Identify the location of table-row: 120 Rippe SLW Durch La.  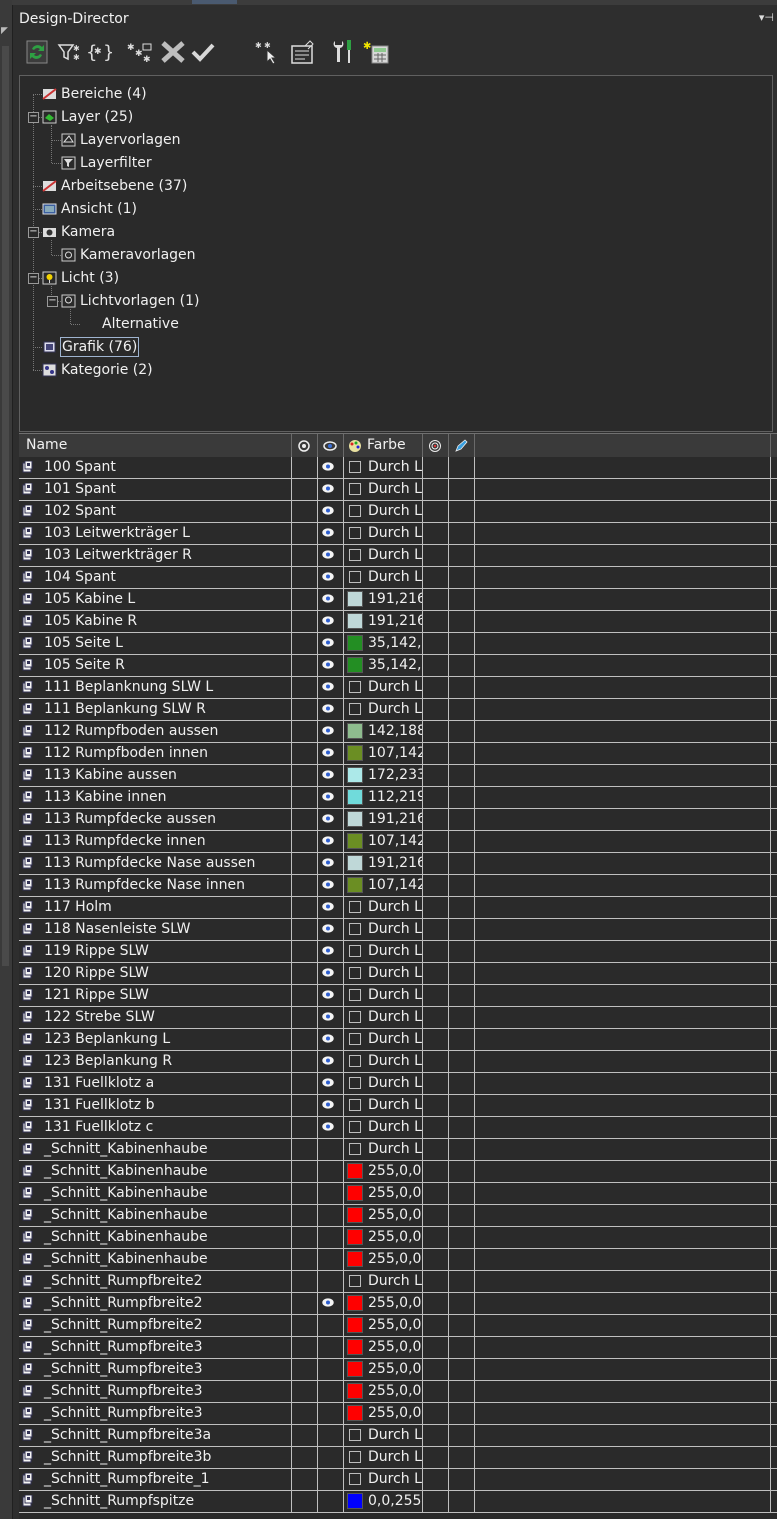
(398, 974).